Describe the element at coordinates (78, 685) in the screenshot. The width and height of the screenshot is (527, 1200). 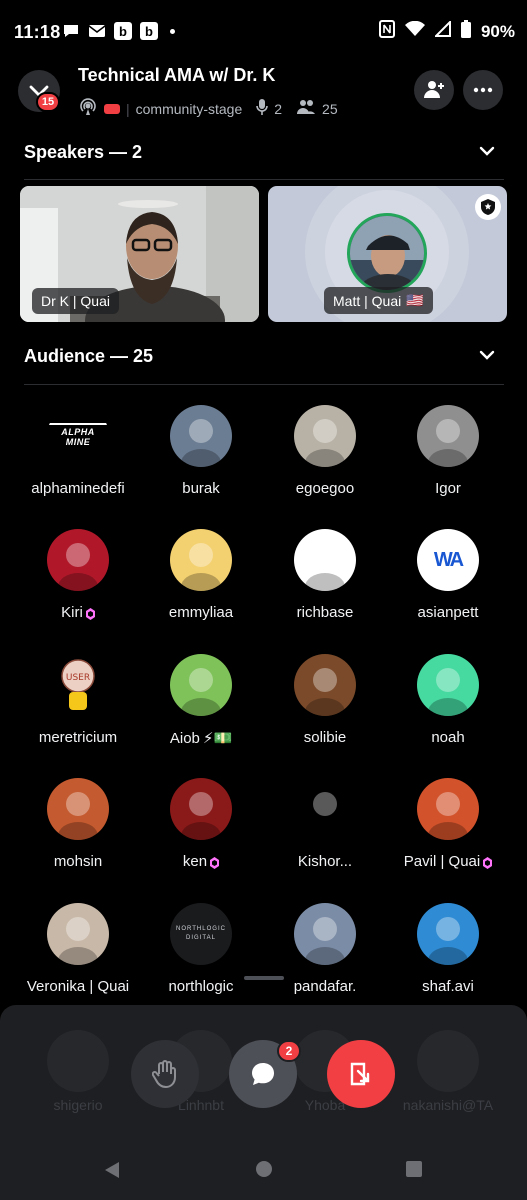
I see `avatar: USER` at that location.